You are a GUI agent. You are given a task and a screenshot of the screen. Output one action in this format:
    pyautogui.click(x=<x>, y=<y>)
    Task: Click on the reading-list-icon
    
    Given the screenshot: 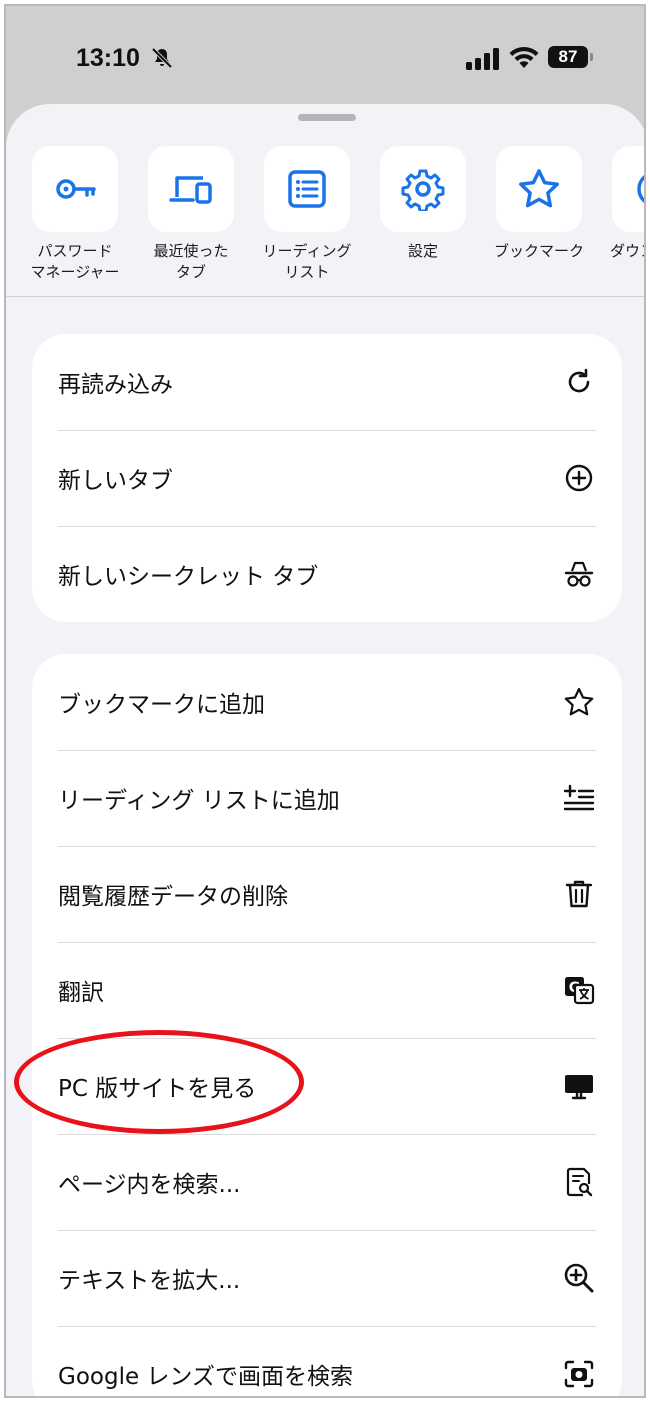 What is the action you would take?
    pyautogui.click(x=307, y=189)
    